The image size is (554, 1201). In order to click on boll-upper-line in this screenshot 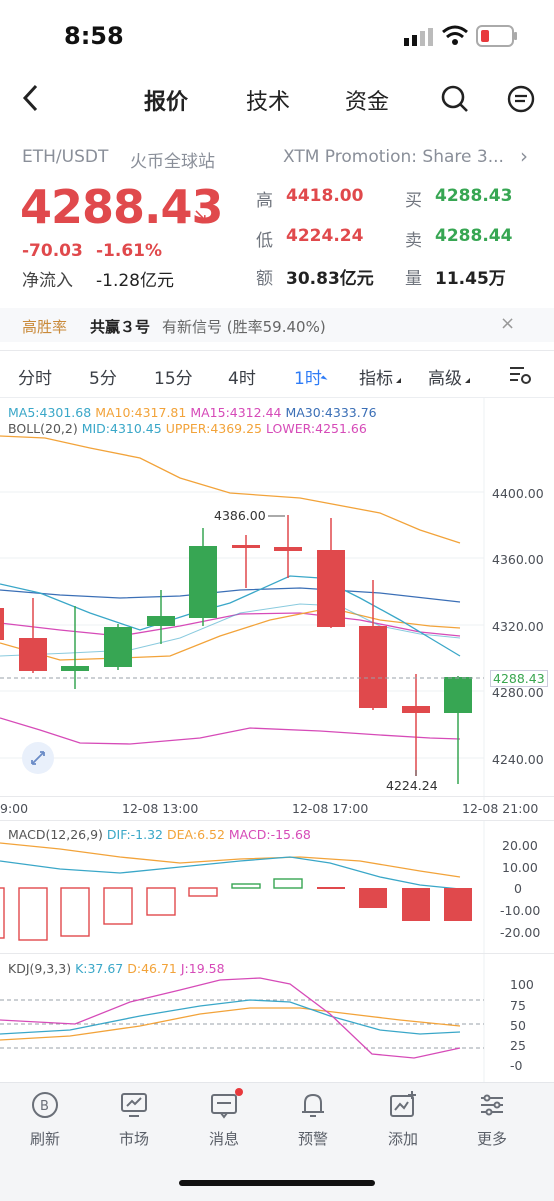, I will do `click(230, 489)`.